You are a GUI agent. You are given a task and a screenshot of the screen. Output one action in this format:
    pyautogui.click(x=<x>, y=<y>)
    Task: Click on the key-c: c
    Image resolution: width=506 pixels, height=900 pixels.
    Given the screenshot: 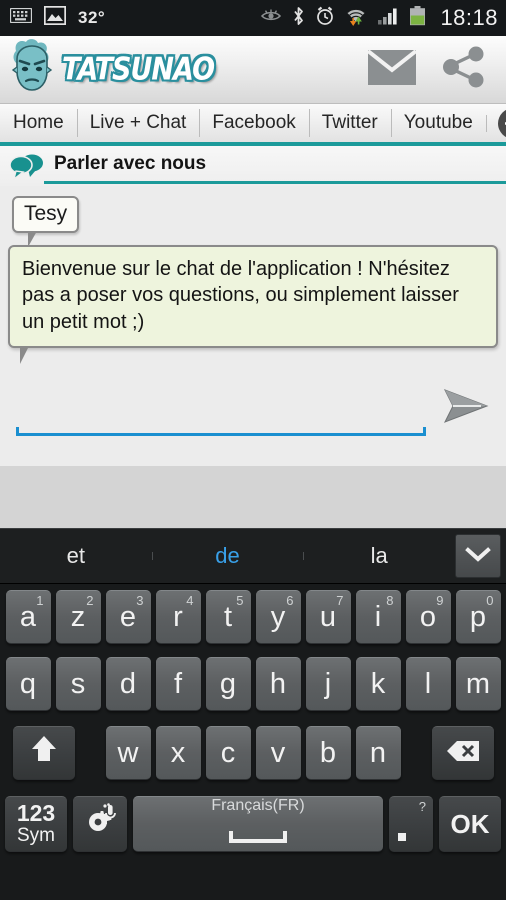 What is the action you would take?
    pyautogui.click(x=228, y=753)
    